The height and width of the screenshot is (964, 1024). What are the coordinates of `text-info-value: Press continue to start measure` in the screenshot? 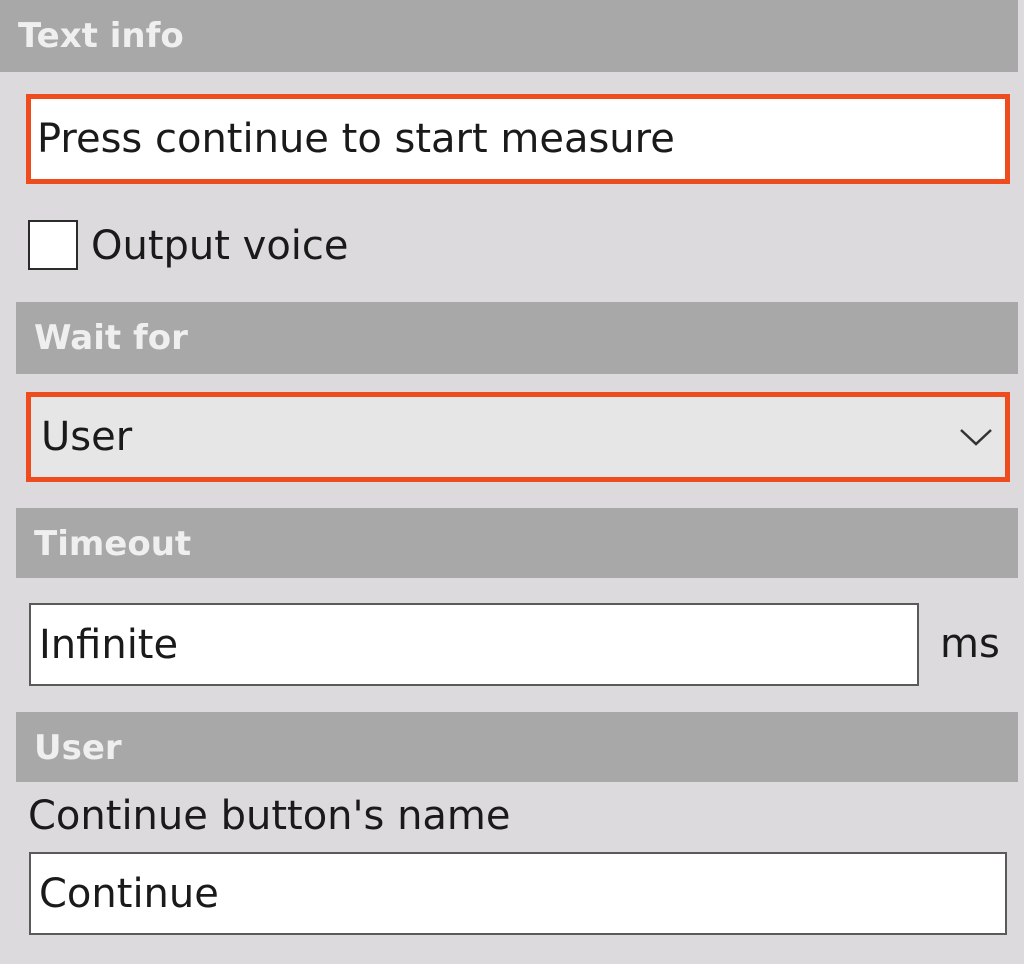 It's located at (356, 139).